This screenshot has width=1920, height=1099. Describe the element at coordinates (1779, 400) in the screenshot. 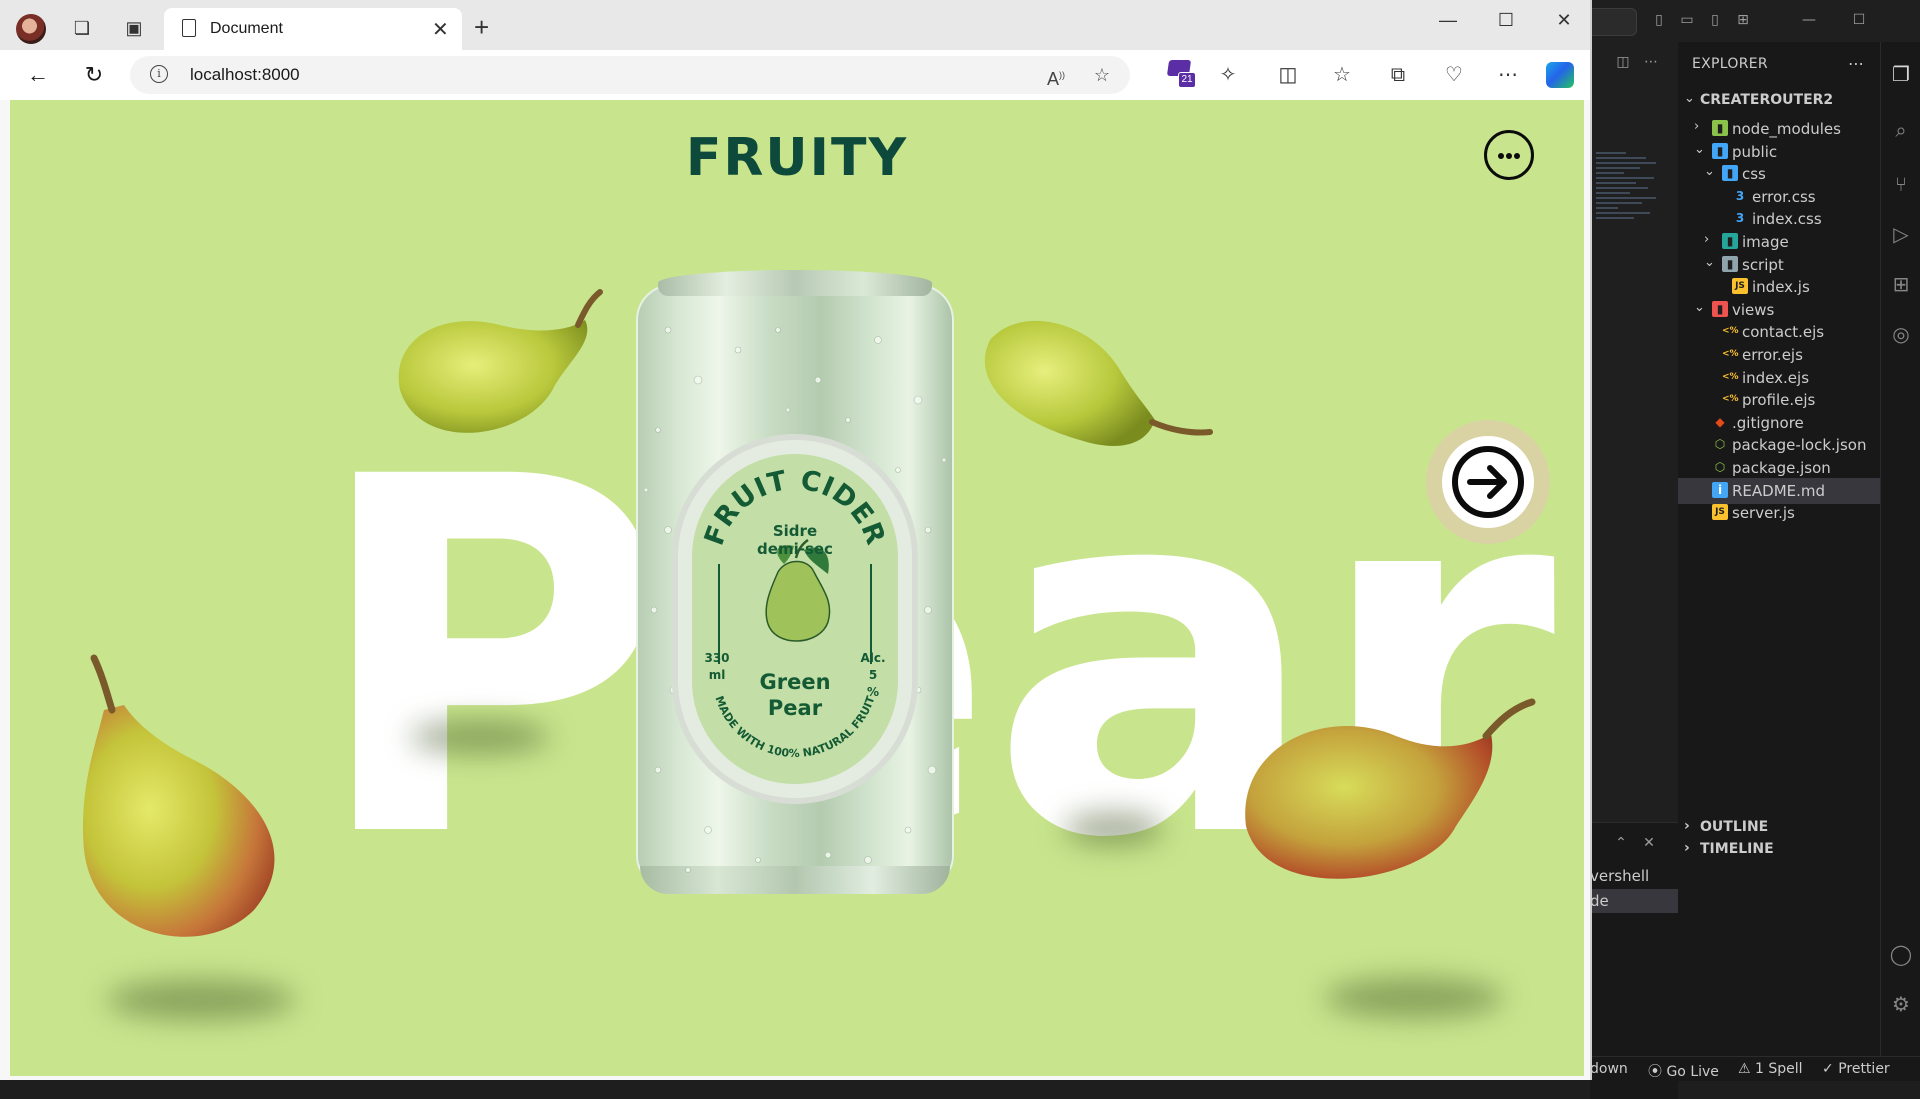

I see `tree-item-label: profile.ejs` at that location.